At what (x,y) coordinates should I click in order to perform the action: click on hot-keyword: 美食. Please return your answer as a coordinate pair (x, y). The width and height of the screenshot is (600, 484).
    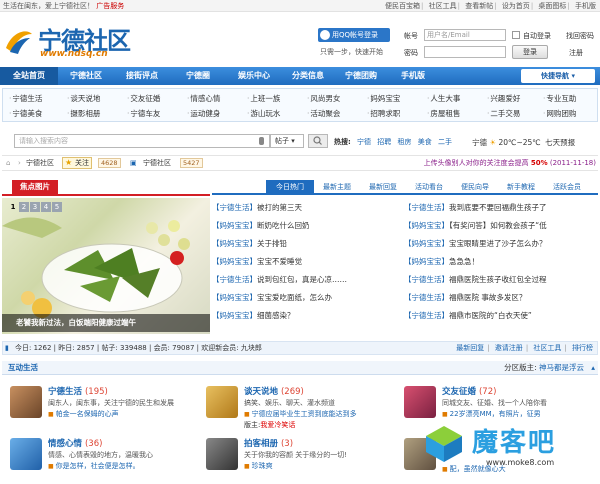
    Looking at the image, I should click on (425, 142).